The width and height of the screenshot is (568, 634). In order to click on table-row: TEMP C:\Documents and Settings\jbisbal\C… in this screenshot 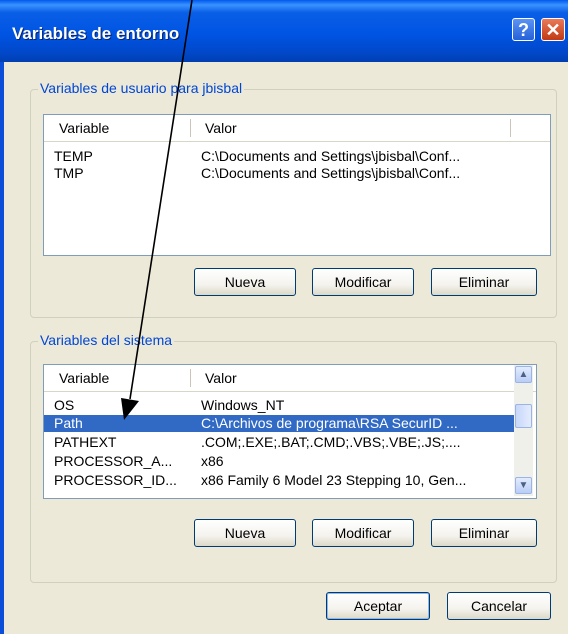, I will do `click(297, 156)`.